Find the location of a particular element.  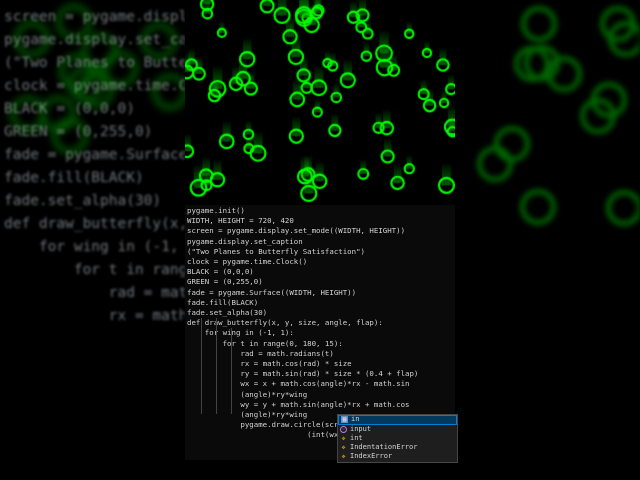

suggestion-input: ◦ input is located at coordinates (397, 429).